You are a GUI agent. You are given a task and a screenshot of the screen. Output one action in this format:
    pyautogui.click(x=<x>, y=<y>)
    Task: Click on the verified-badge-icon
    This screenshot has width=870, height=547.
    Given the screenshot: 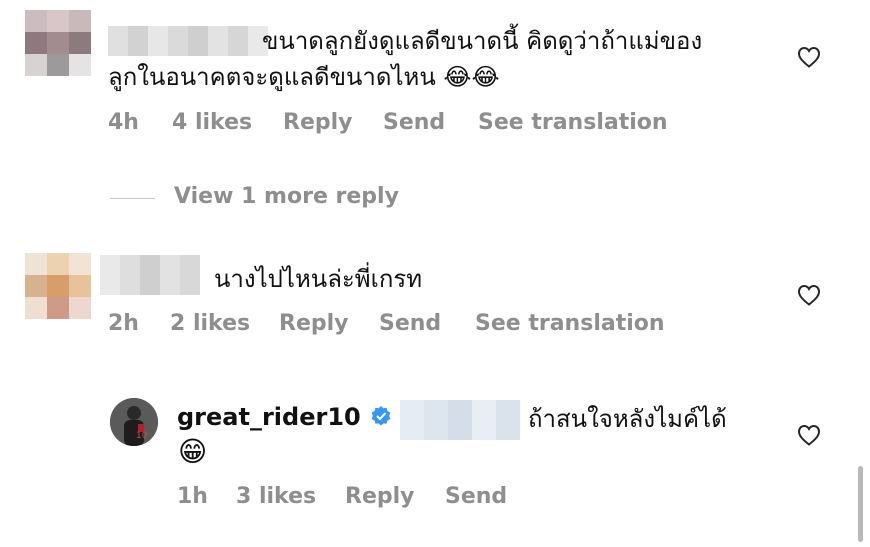 What is the action you would take?
    pyautogui.click(x=381, y=416)
    